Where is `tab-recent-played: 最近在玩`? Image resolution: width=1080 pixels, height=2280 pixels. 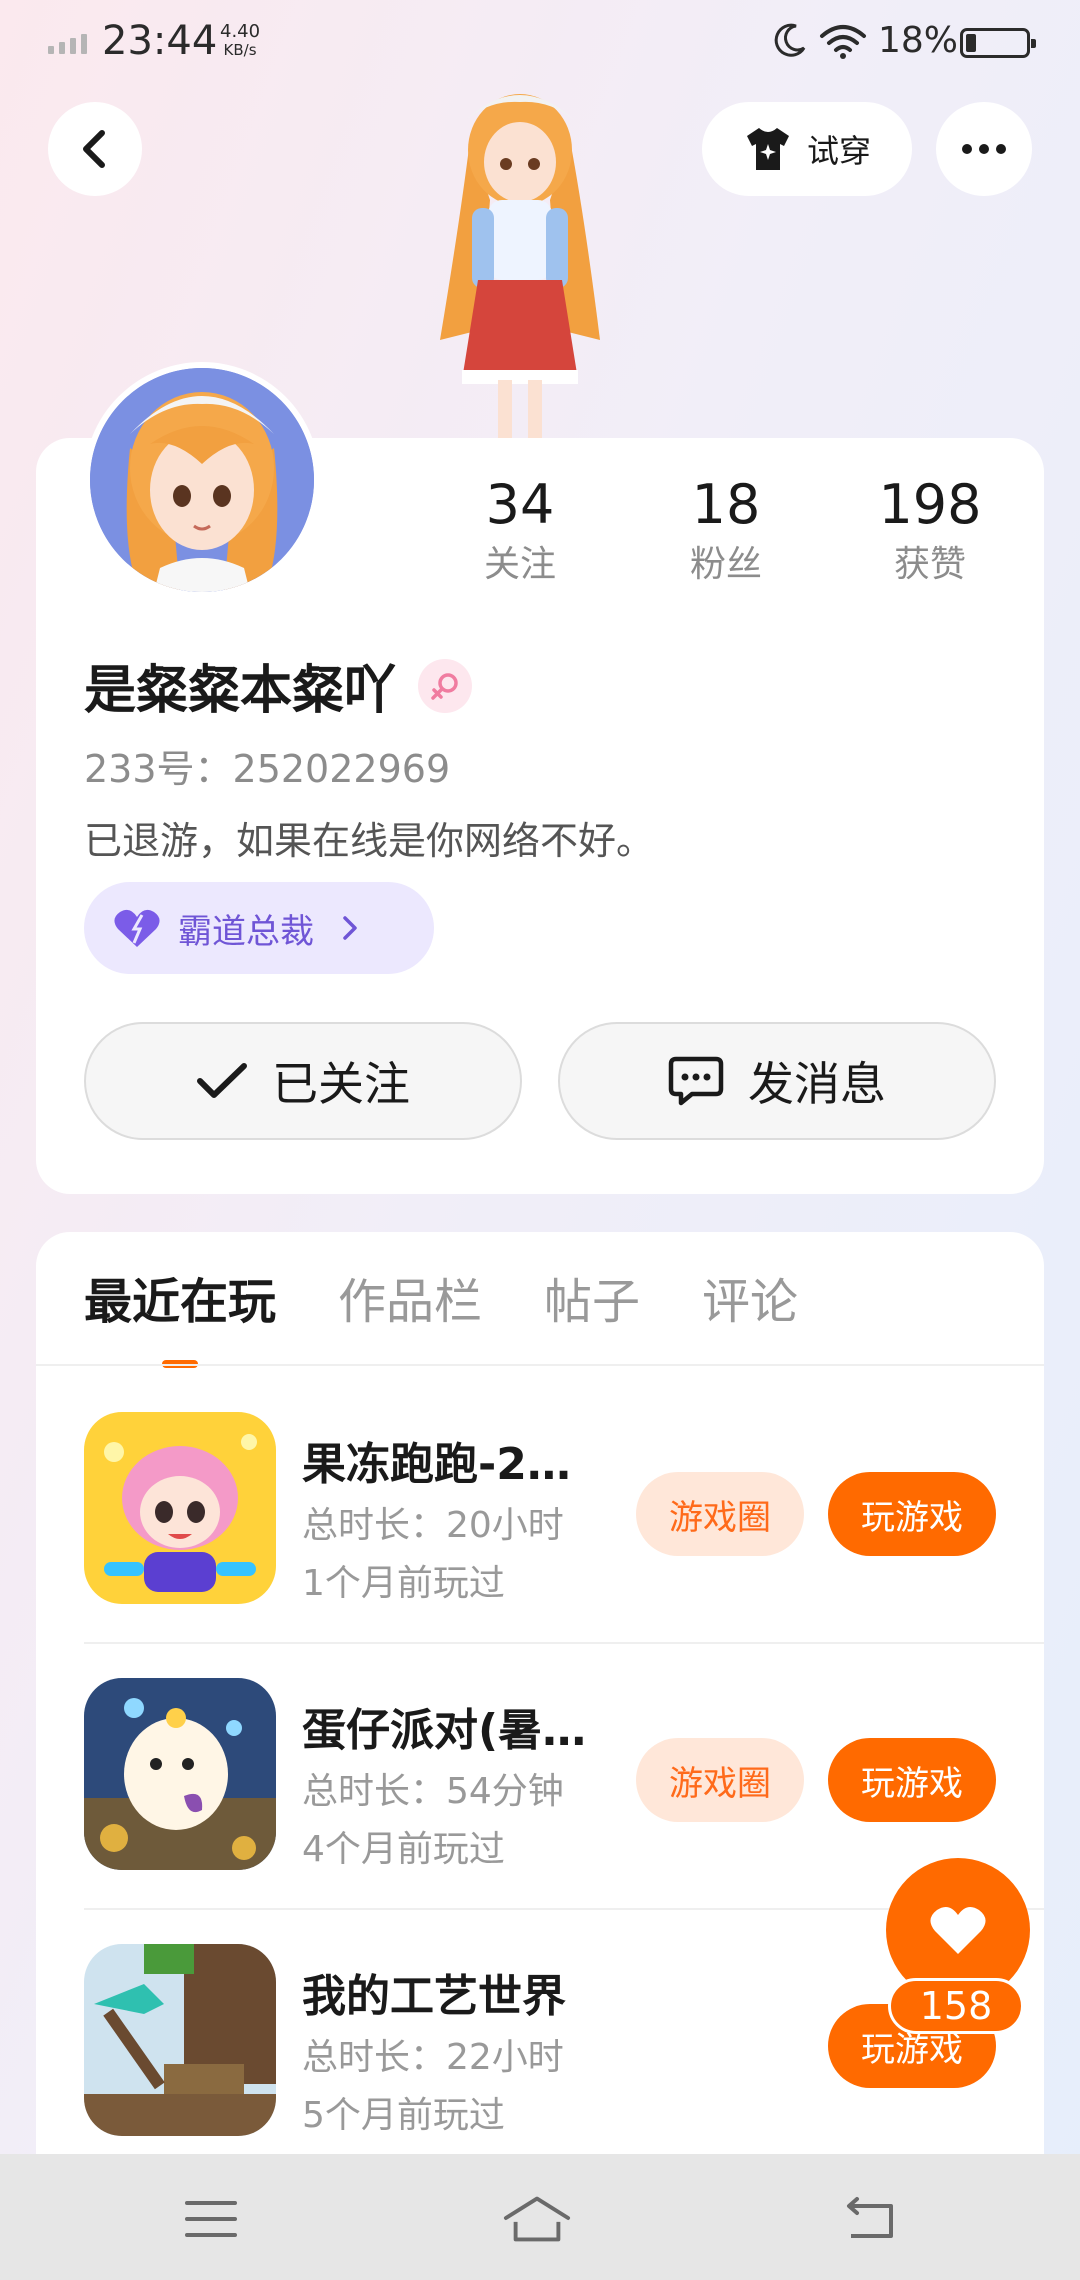
tab-recent-played: 最近在玩 is located at coordinates (180, 1315).